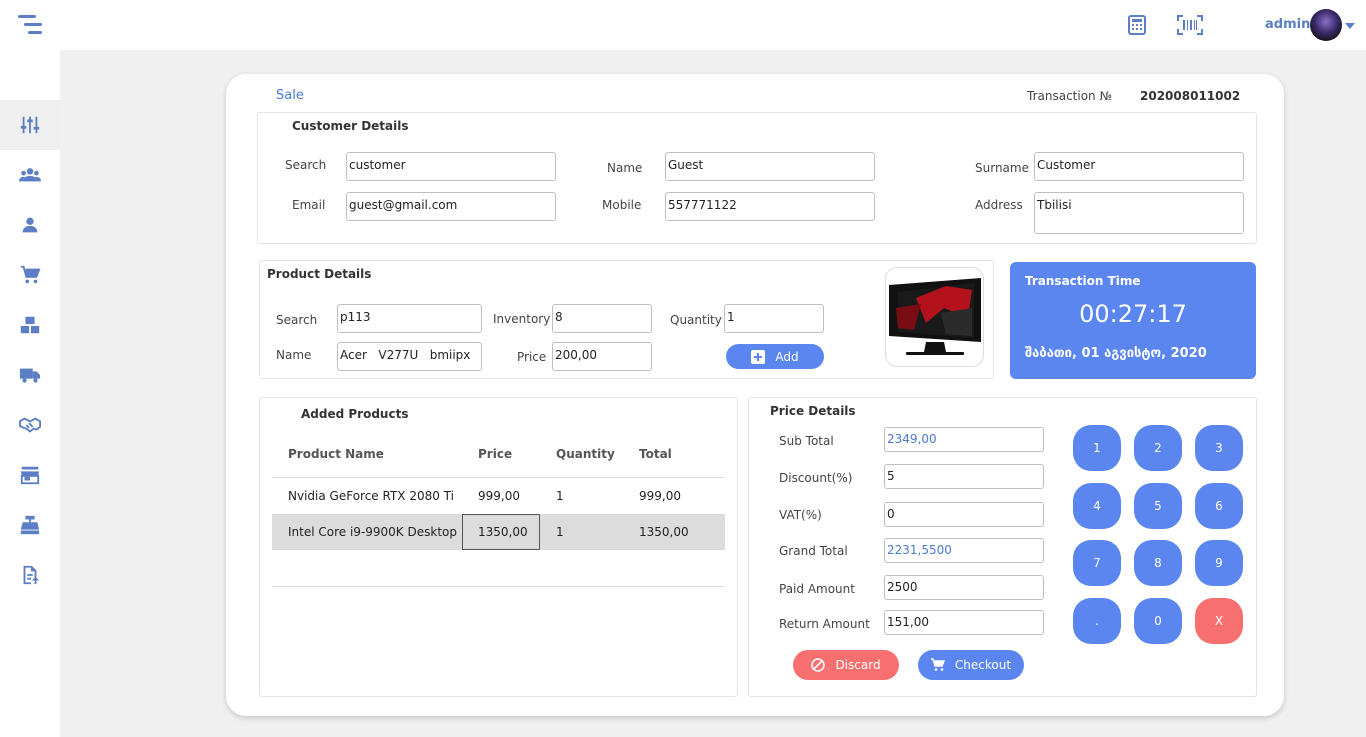 The height and width of the screenshot is (737, 1366). What do you see at coordinates (532, 357) in the screenshot?
I see `product-price-label: Price` at bounding box center [532, 357].